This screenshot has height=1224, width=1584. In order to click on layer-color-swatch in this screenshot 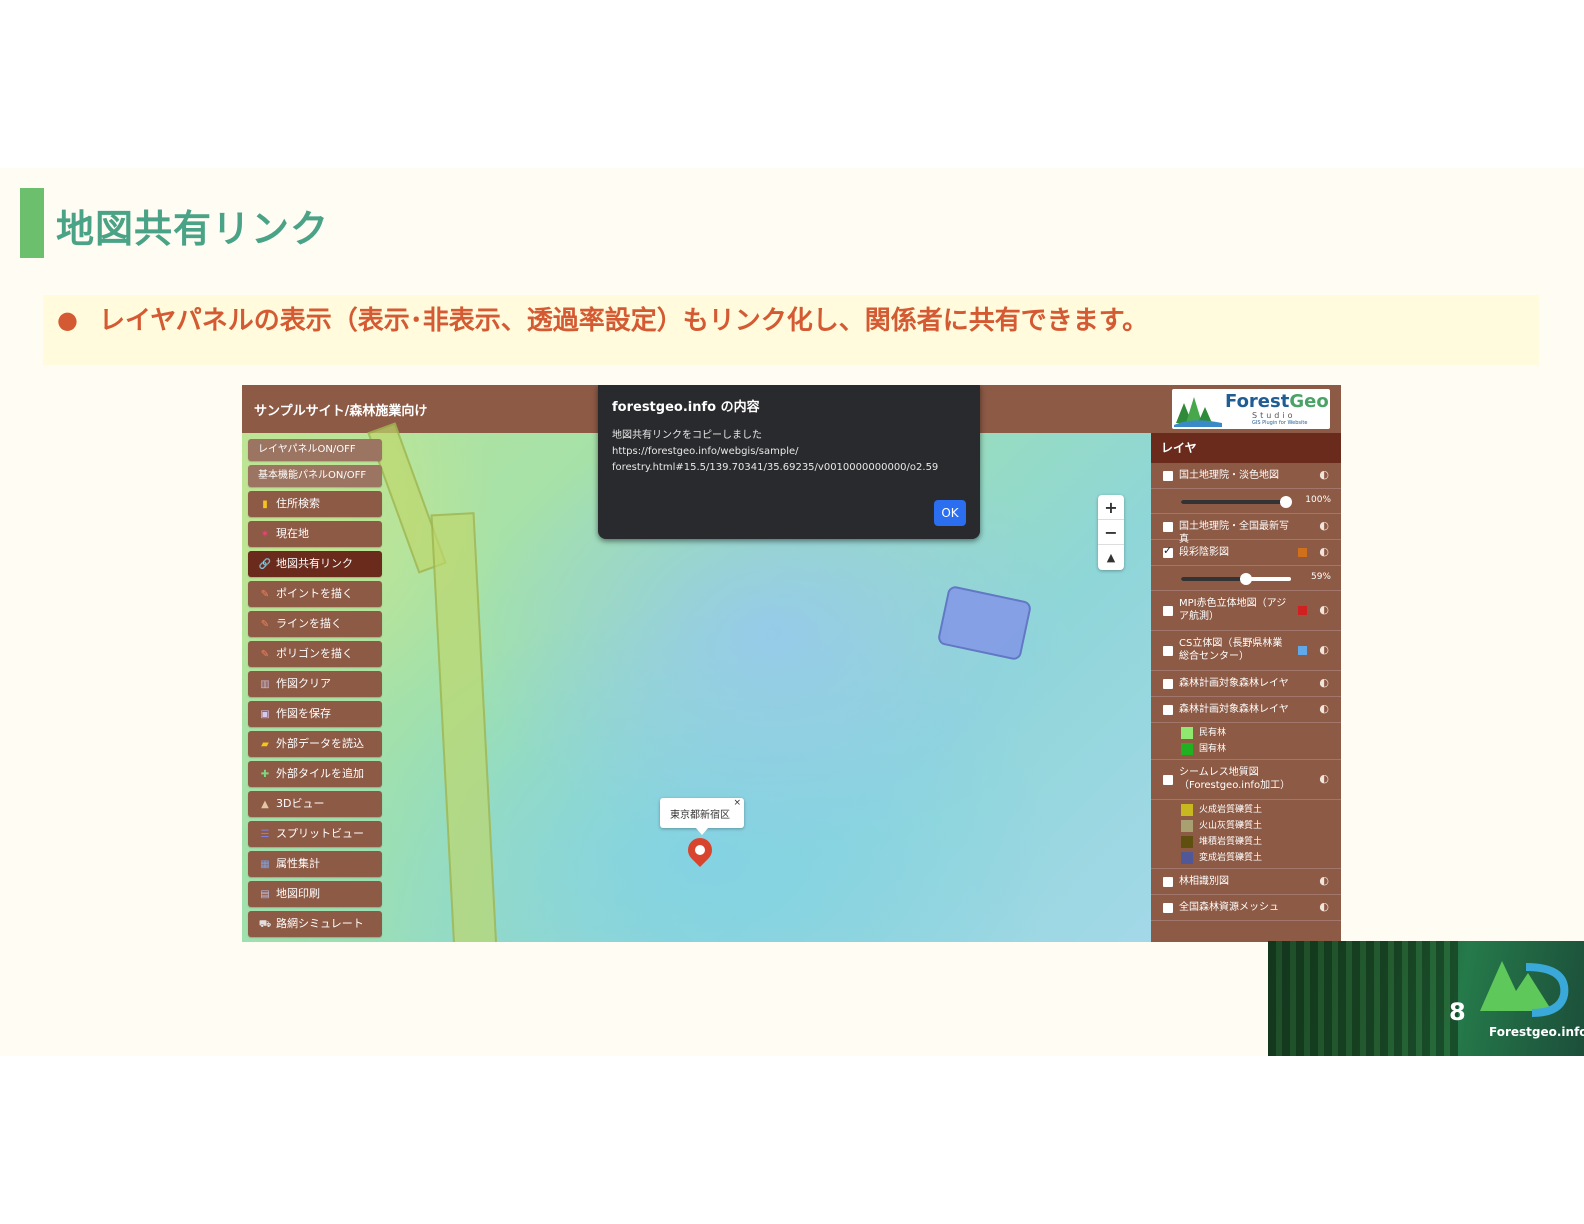, I will do `click(1302, 610)`.